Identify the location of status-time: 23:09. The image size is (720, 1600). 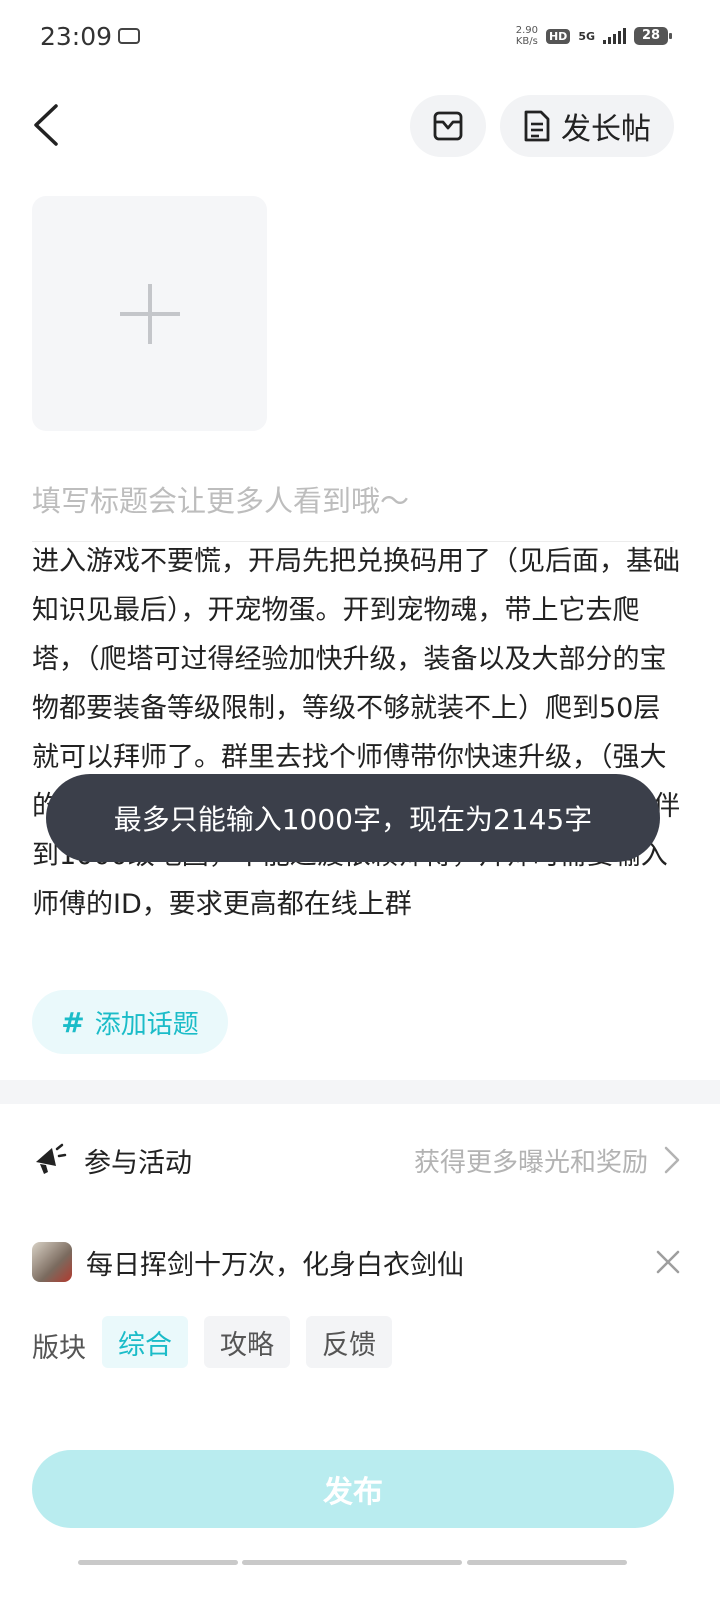
(76, 36).